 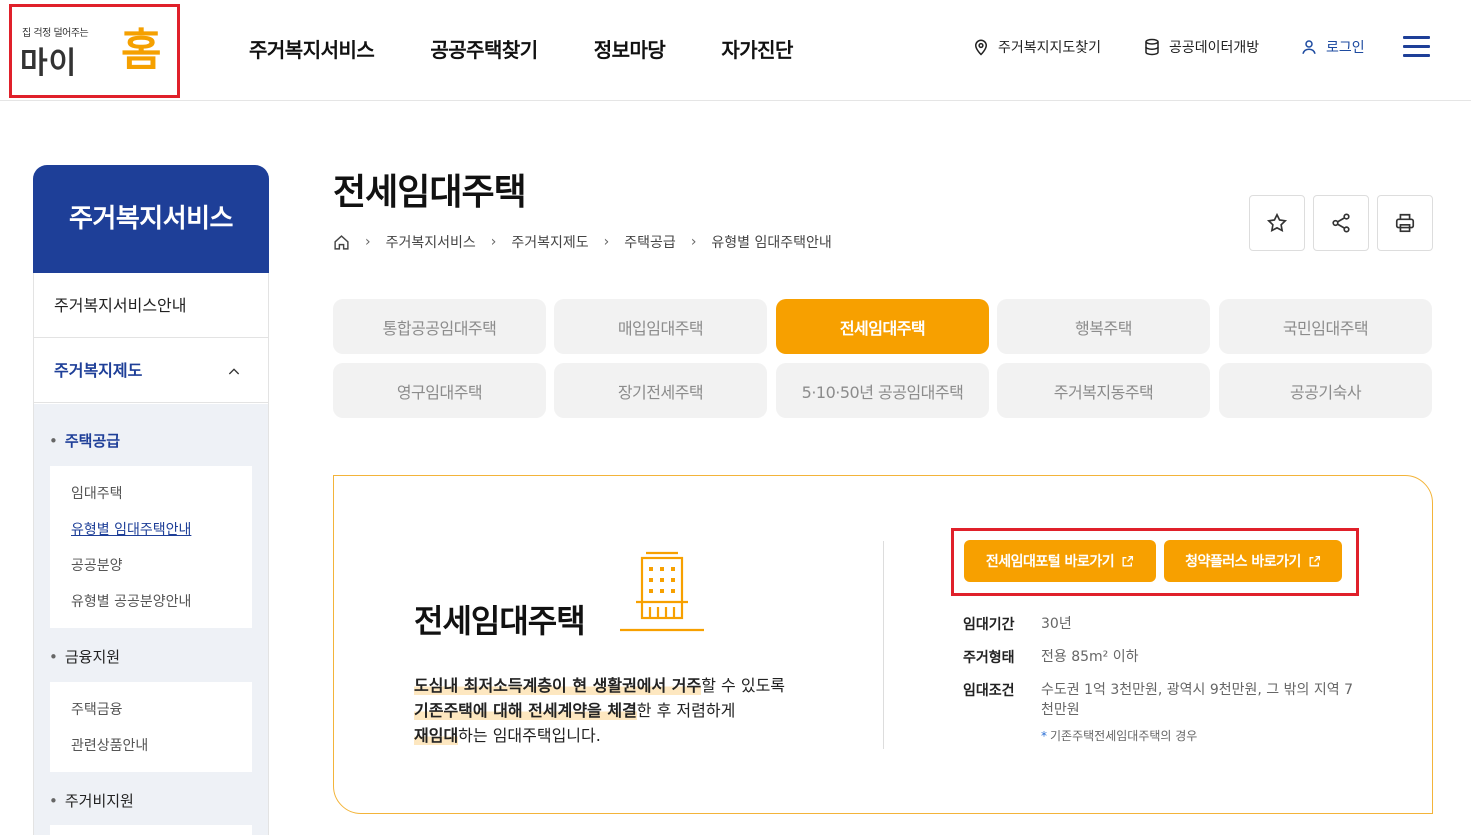 I want to click on info-key: 주거형태, so click(x=989, y=658).